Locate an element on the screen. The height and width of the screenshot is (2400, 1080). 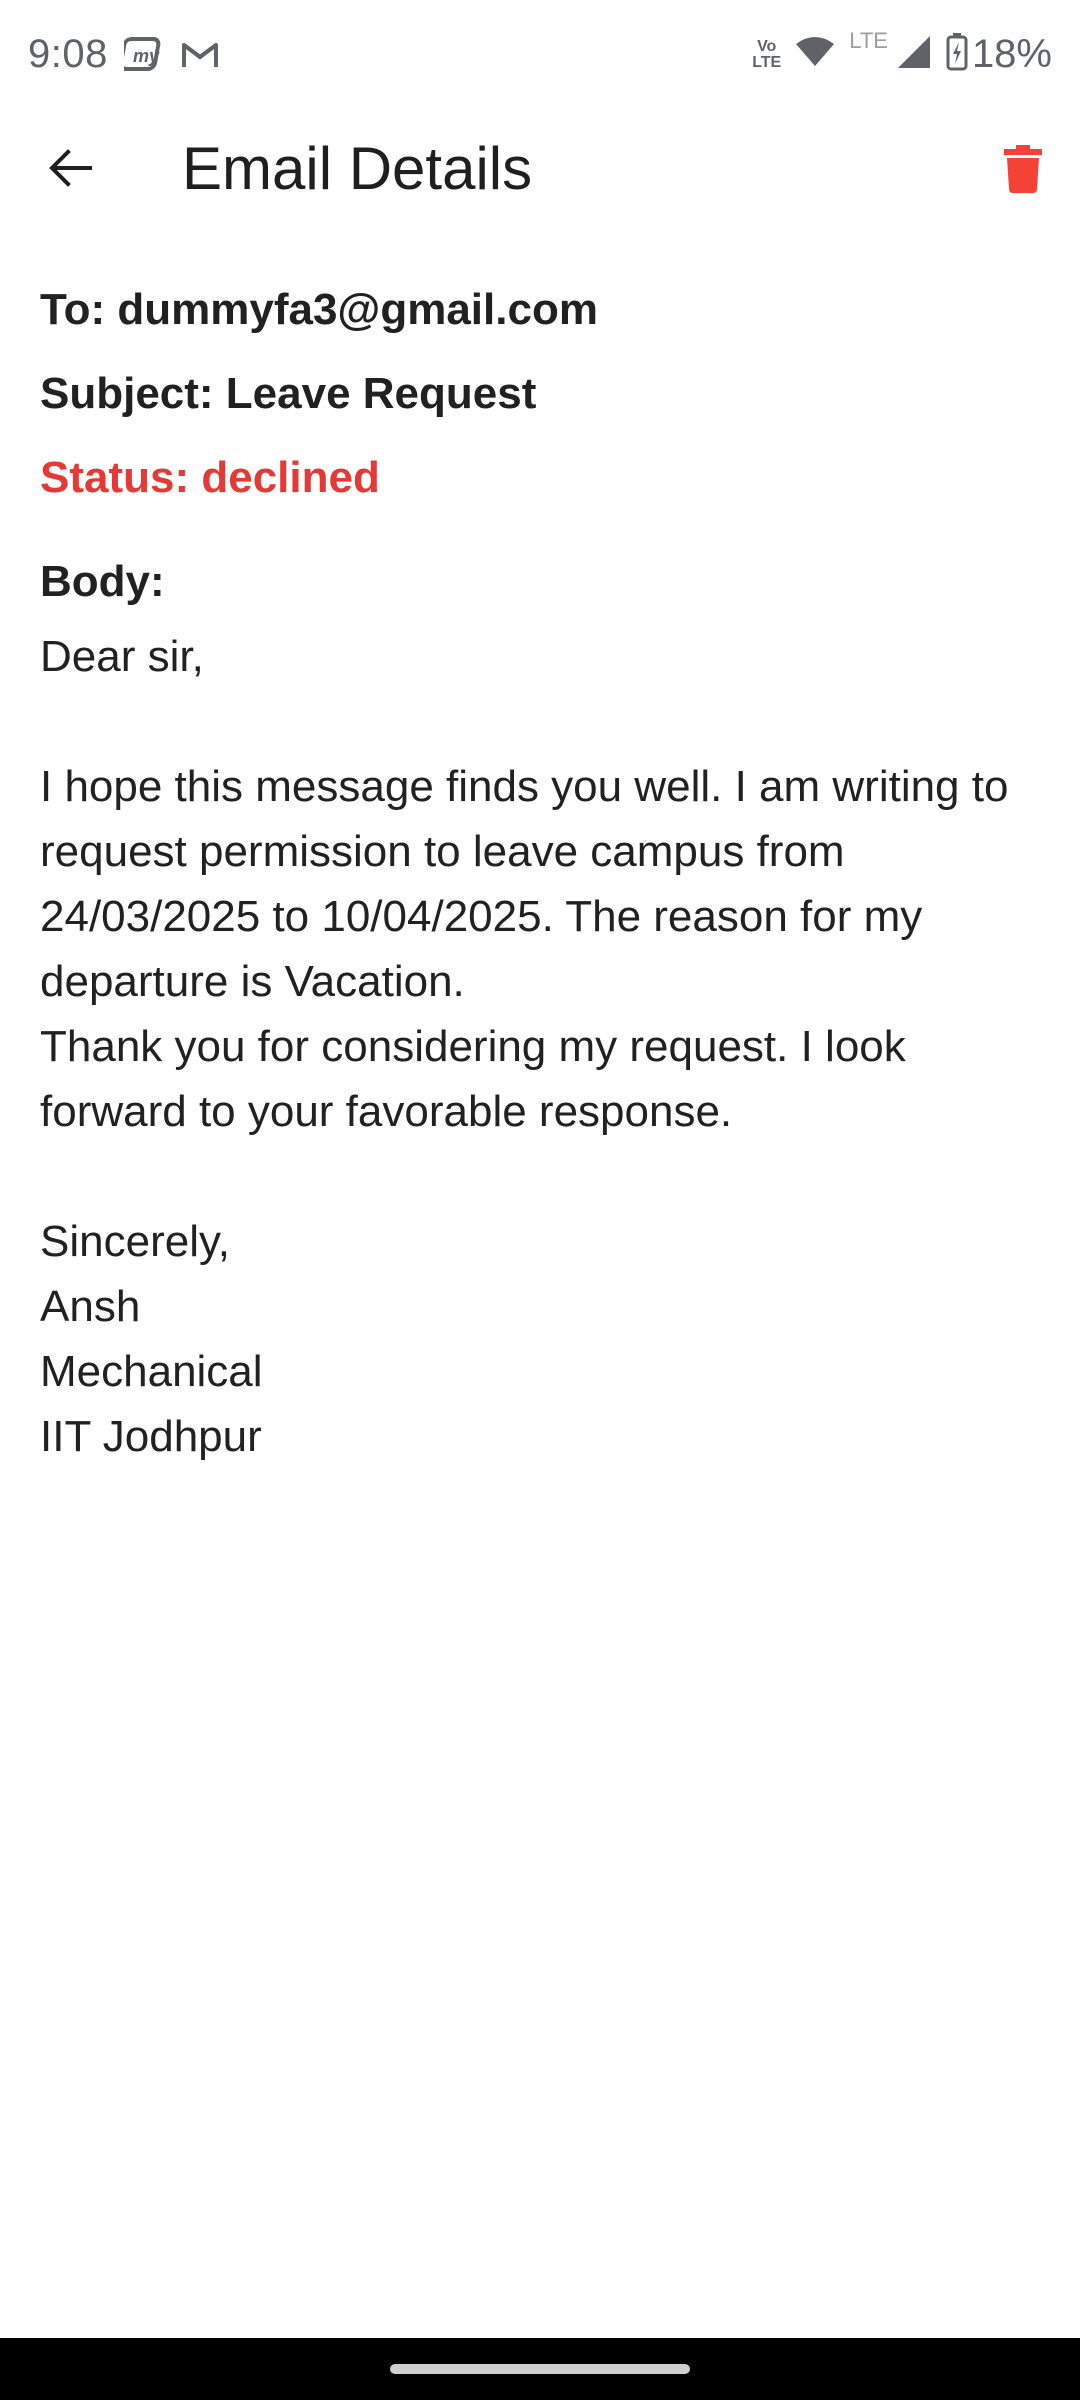
volte-icon: Vo LTE is located at coordinates (767, 54).